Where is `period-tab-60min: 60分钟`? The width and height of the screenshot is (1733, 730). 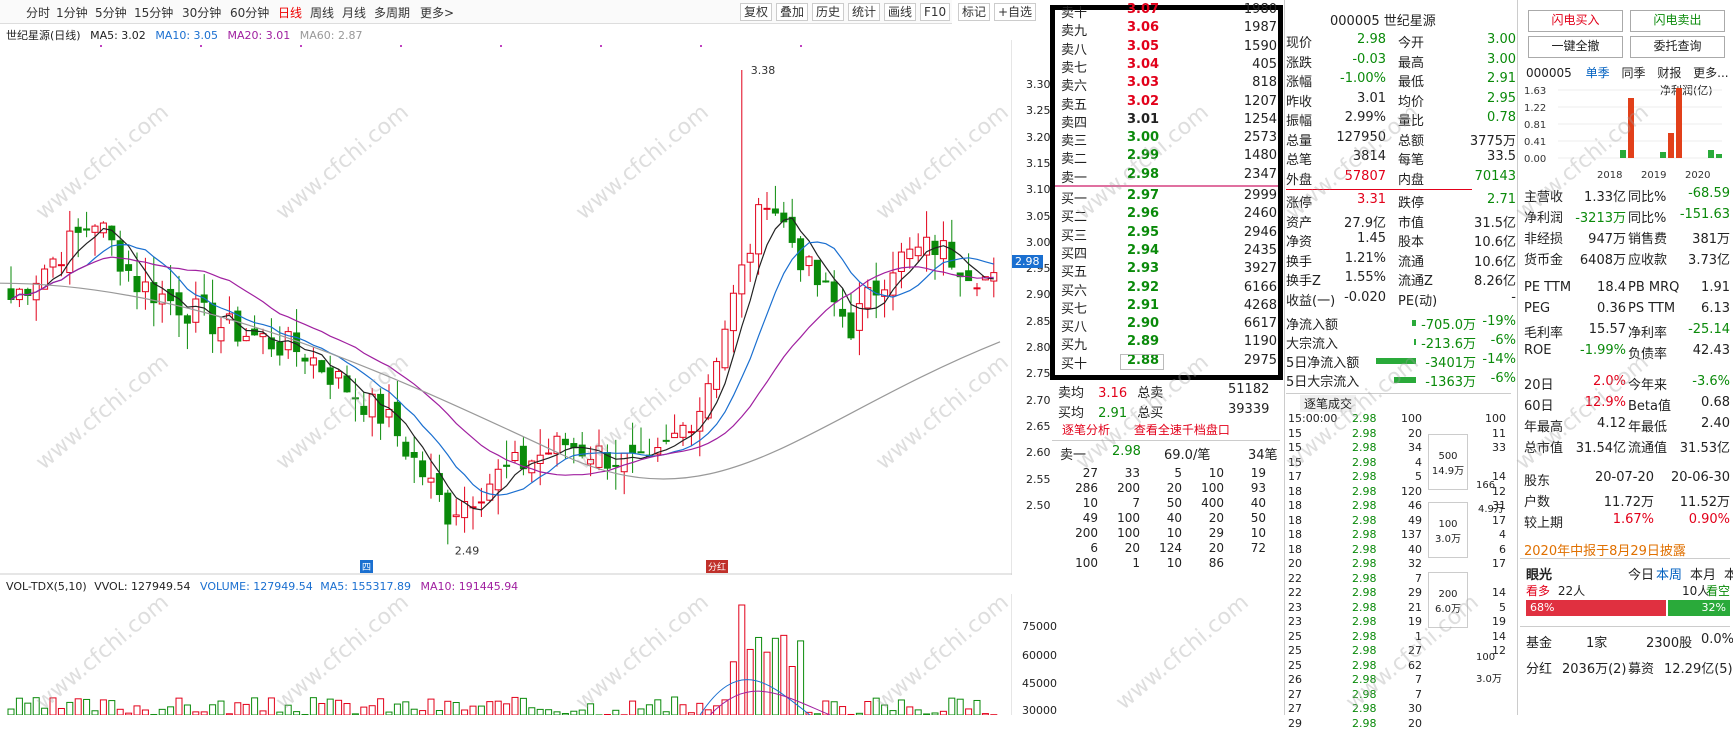
period-tab-60min: 60分钟 is located at coordinates (249, 12).